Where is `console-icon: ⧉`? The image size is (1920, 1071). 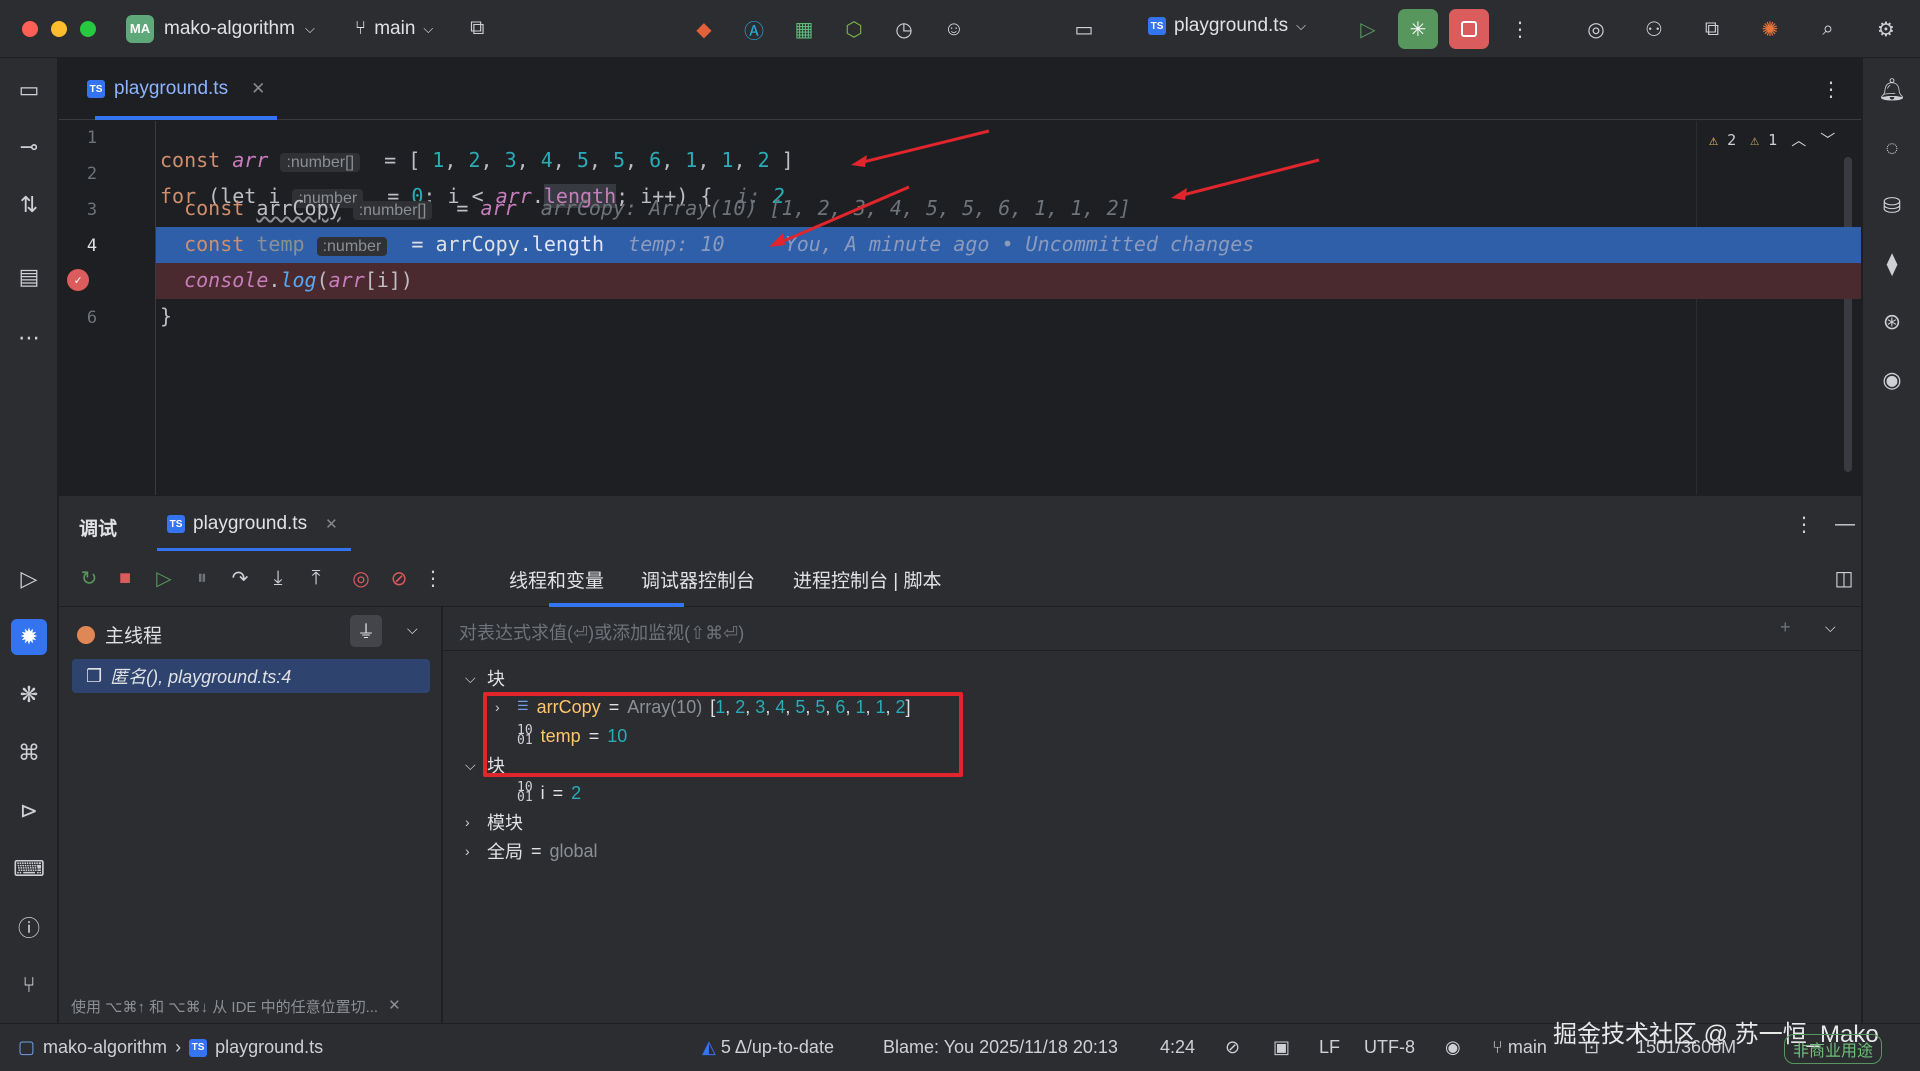 console-icon: ⧉ is located at coordinates (477, 29).